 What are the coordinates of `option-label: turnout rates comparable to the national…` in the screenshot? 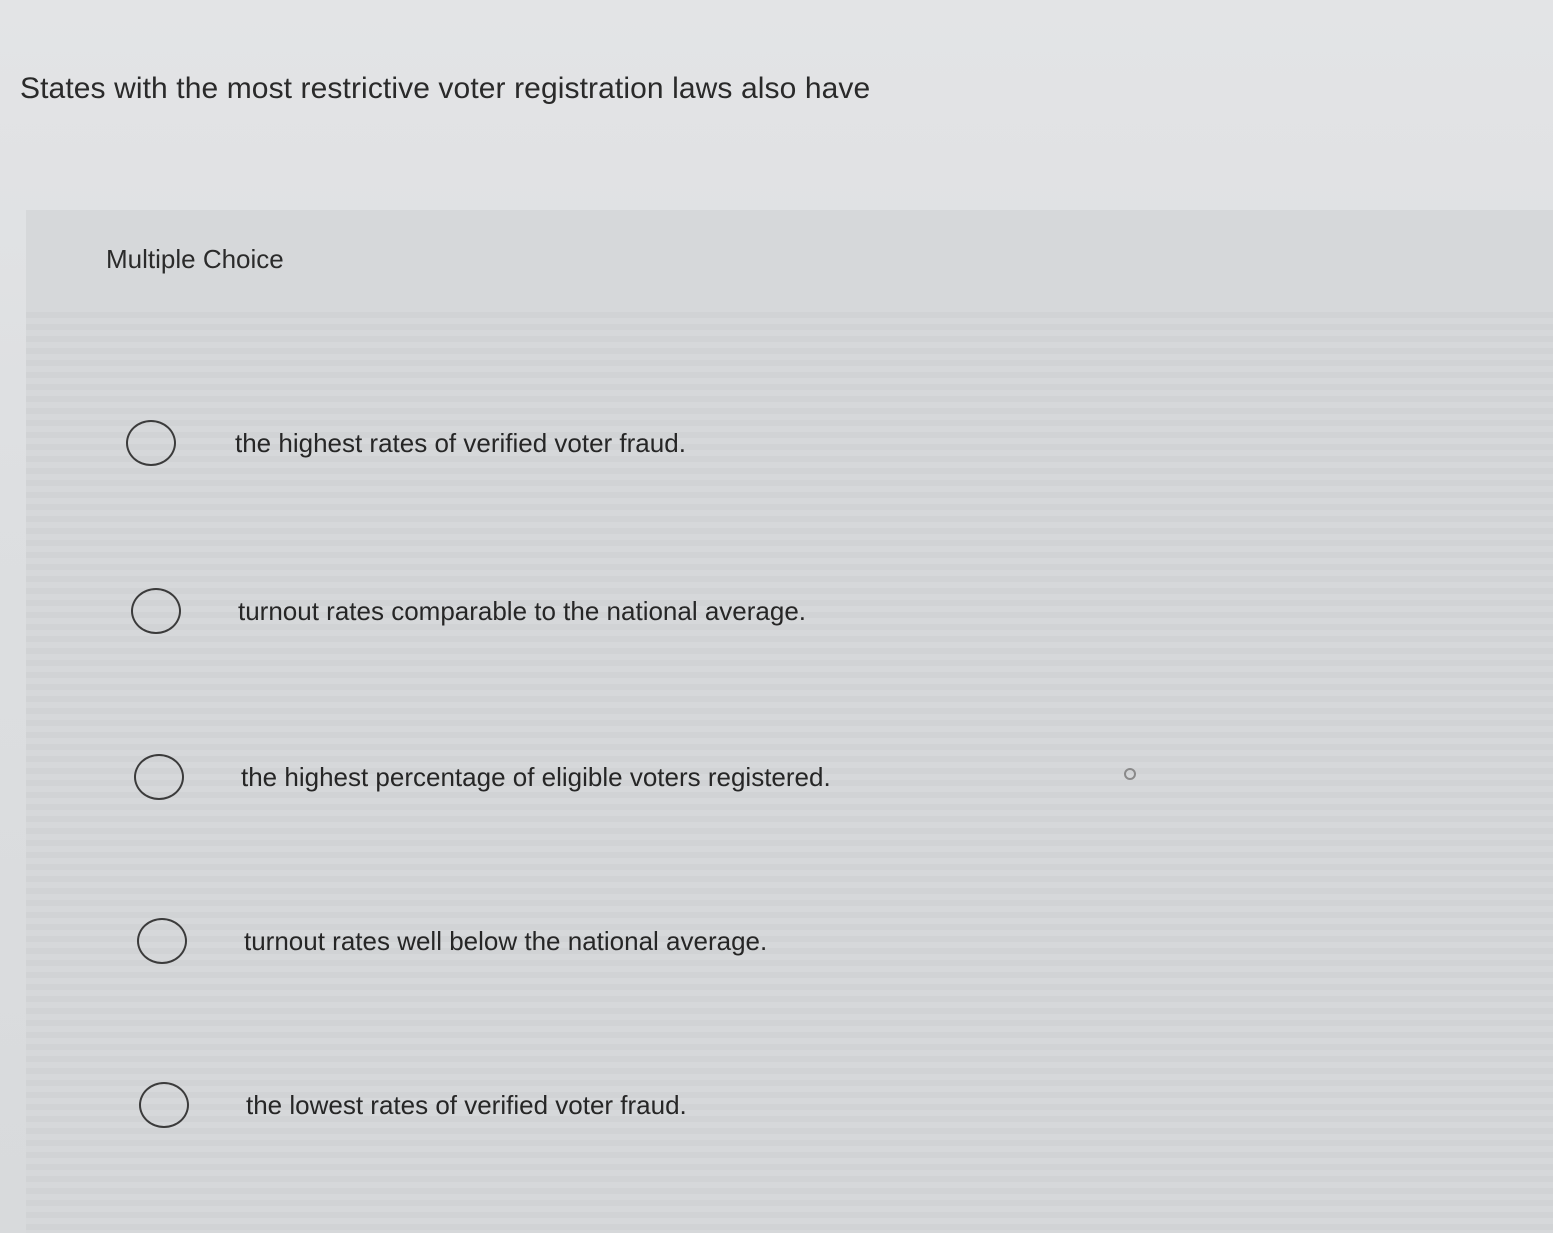 It's located at (522, 611).